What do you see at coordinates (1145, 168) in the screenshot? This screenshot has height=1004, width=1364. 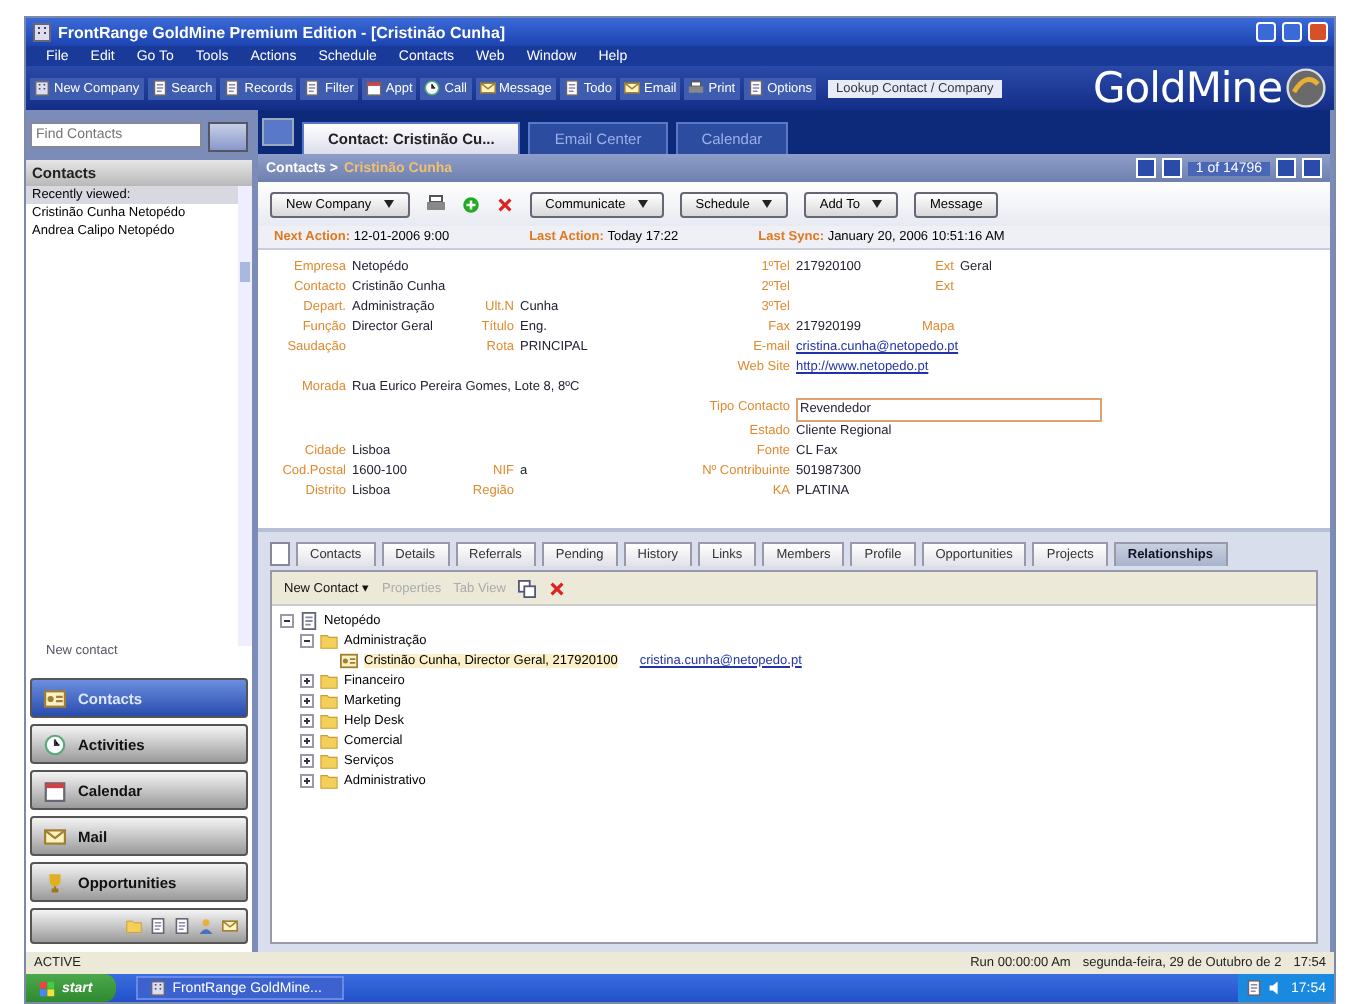 I see `first-record-button` at bounding box center [1145, 168].